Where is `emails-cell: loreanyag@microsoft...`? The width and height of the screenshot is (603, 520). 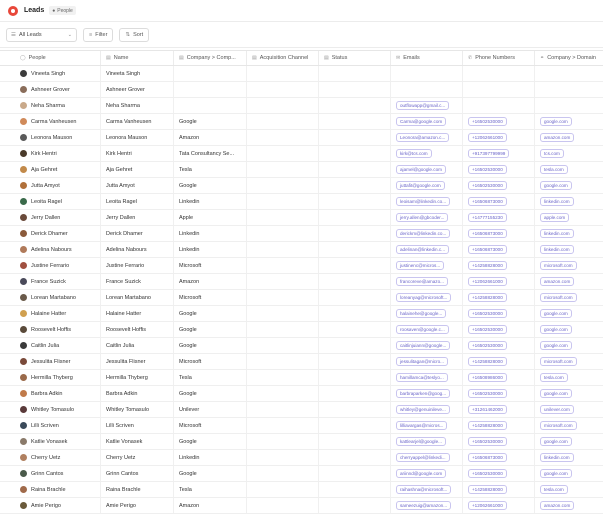
emails-cell: loreanyag@microsoft... is located at coordinates (427, 297).